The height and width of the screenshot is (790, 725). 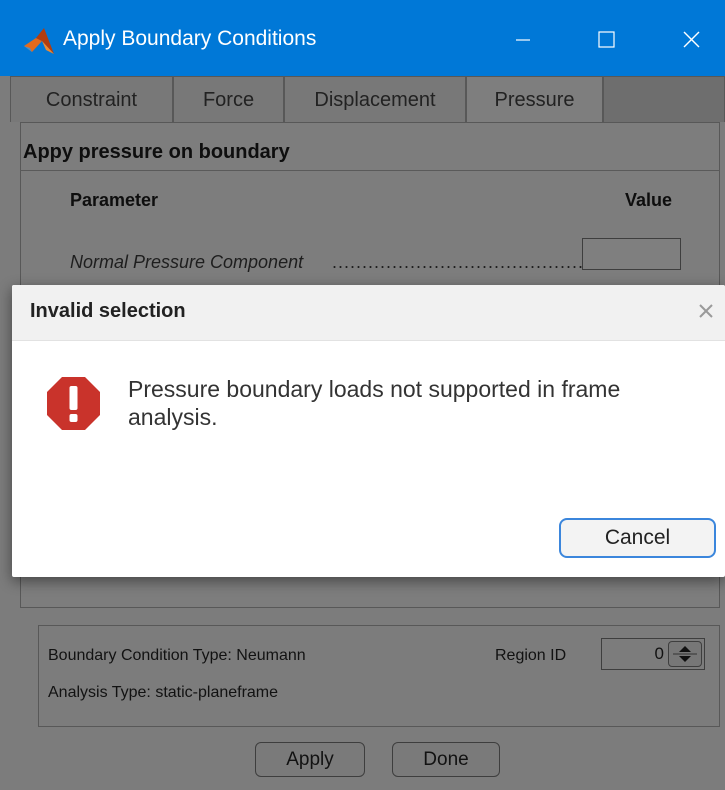 What do you see at coordinates (659, 653) in the screenshot?
I see `region-id-value: 0` at bounding box center [659, 653].